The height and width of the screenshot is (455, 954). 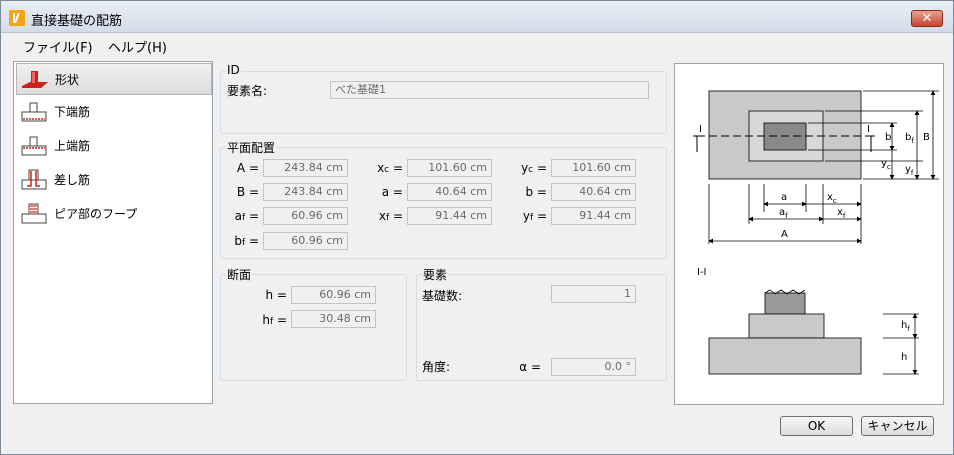 I want to click on section-group-title: 断面, so click(x=239, y=274).